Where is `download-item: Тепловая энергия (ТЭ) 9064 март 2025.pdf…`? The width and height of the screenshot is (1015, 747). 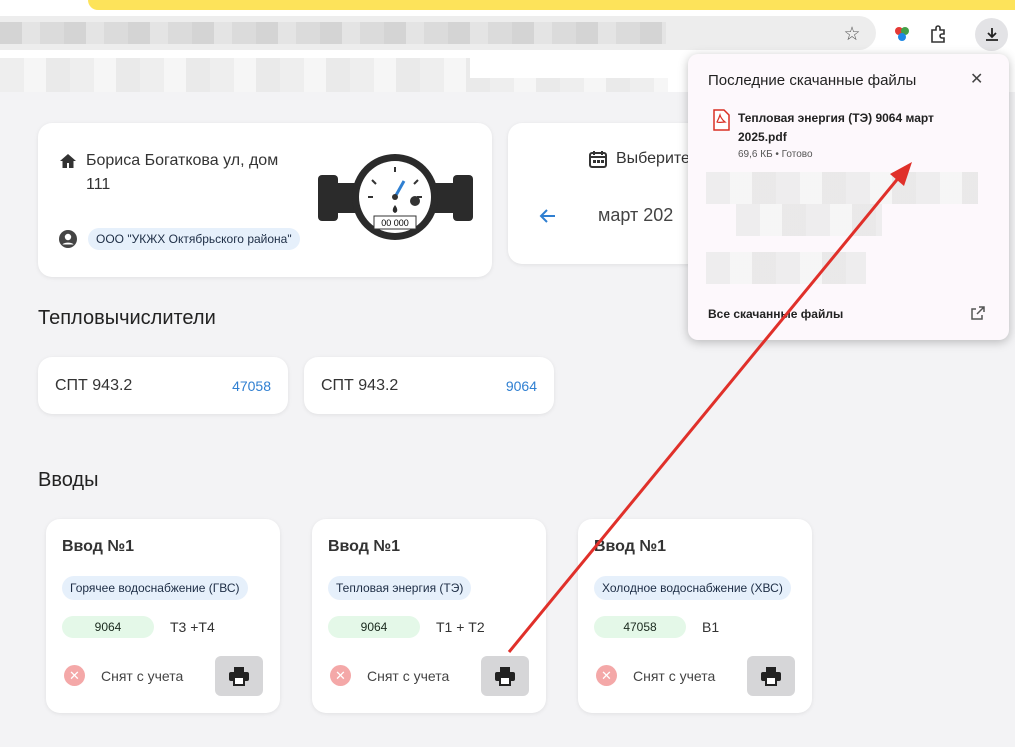 download-item: Тепловая энергия (ТЭ) 9064 март 2025.pdf… is located at coordinates (835, 134).